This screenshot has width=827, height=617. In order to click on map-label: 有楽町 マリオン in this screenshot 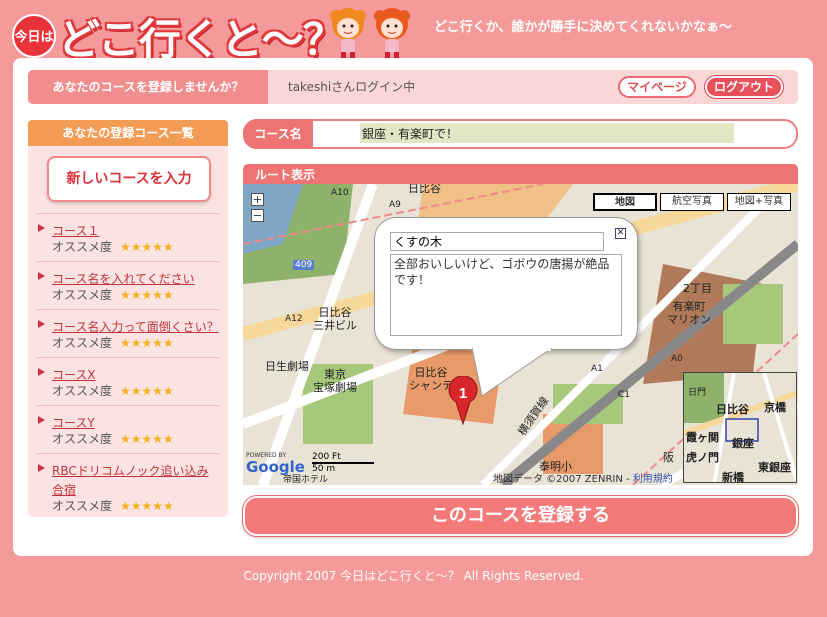, I will do `click(689, 313)`.